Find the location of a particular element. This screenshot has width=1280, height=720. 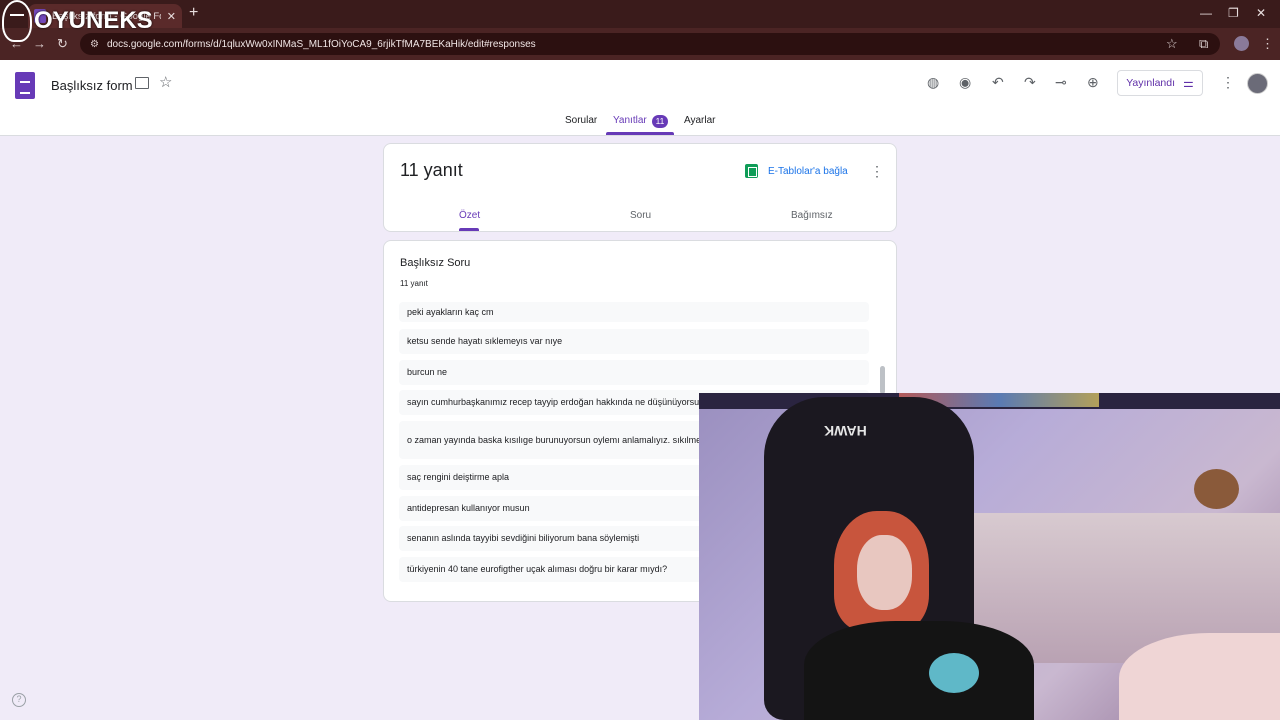

webcam-person-body is located at coordinates (919, 670).